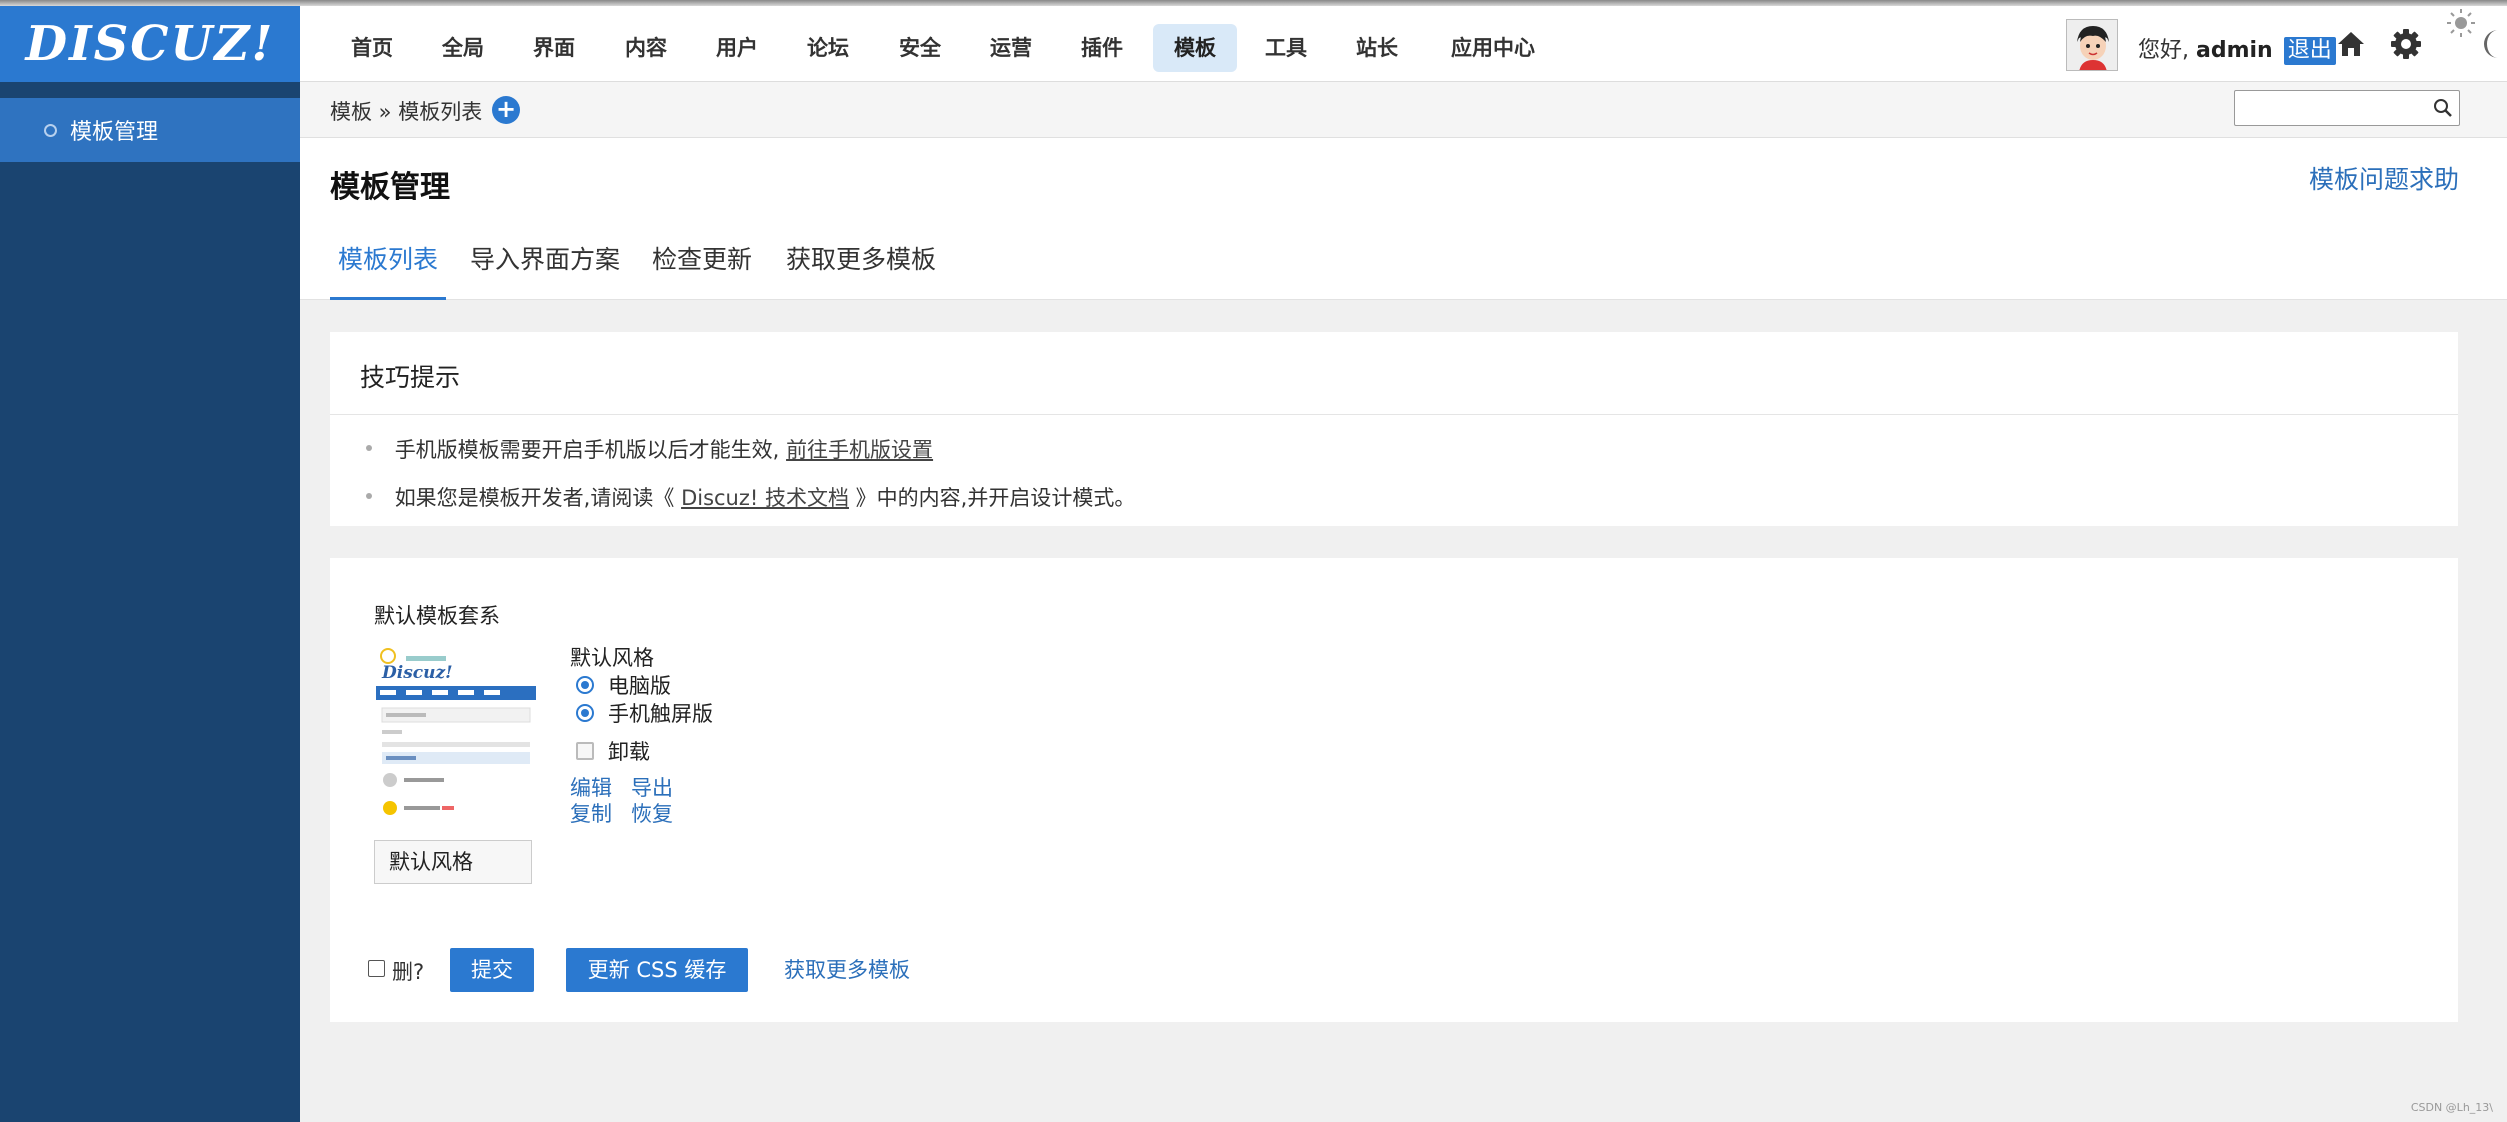 This screenshot has height=1122, width=2507. What do you see at coordinates (652, 813) in the screenshot?
I see `restore-link: 恢复` at bounding box center [652, 813].